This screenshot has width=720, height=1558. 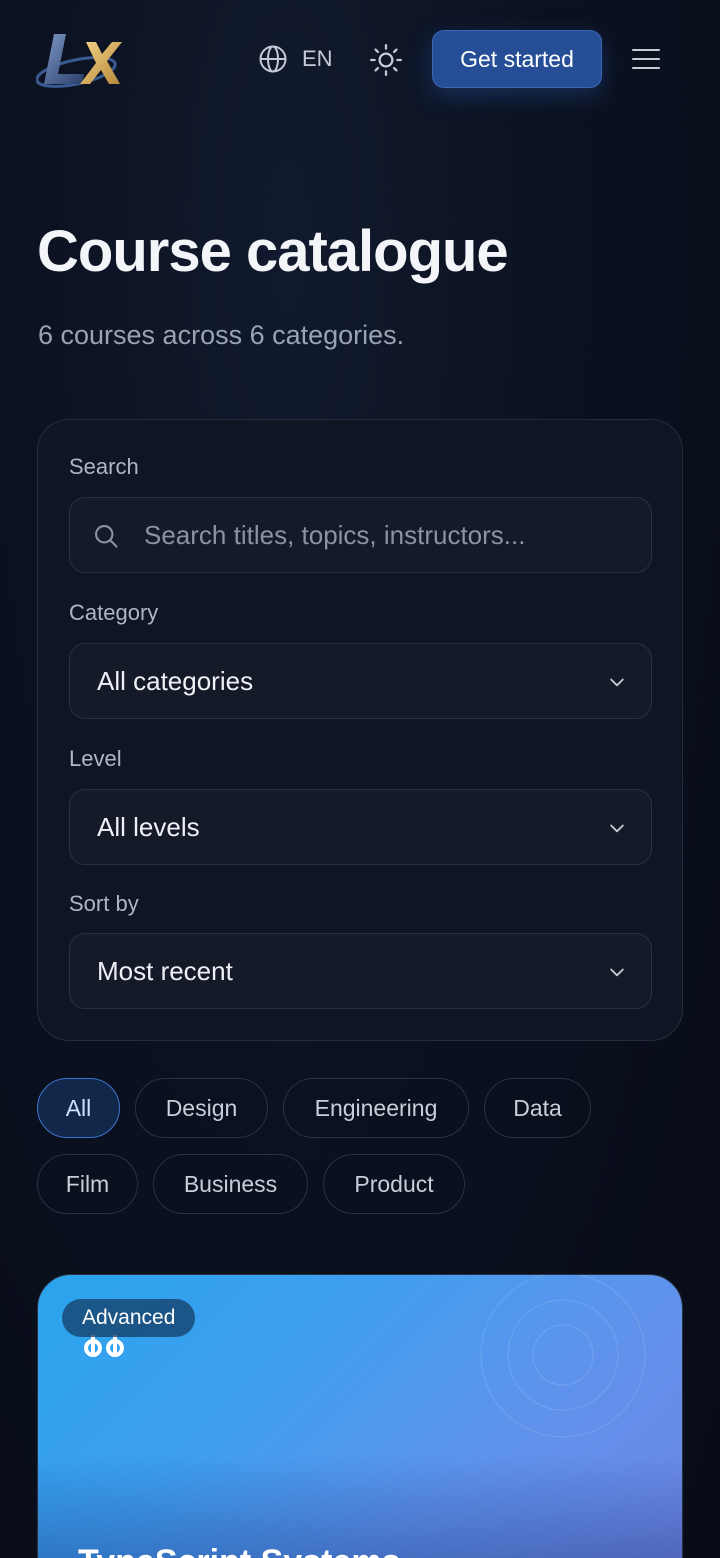 I want to click on chip-business: Business, so click(x=230, y=1184).